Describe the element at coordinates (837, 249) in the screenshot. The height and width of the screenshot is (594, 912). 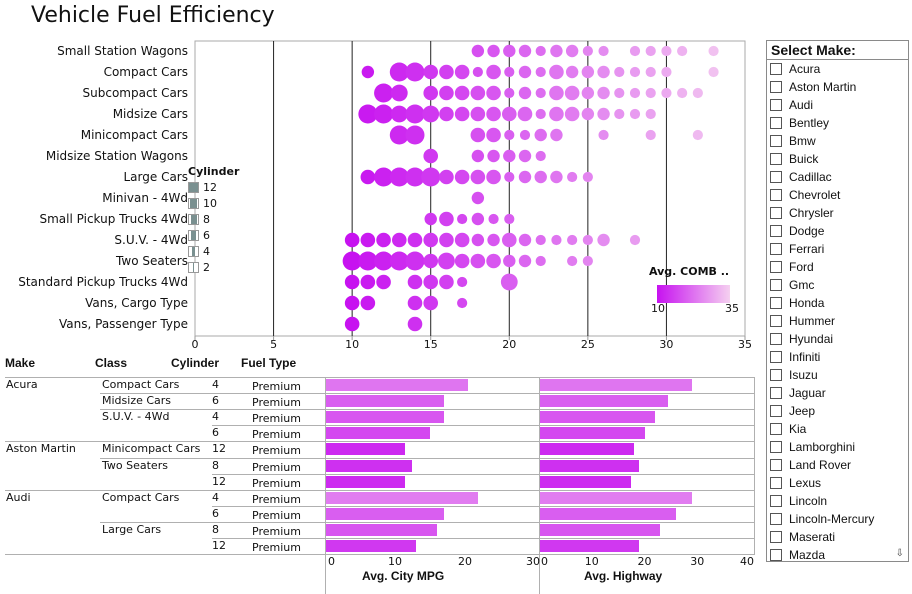
I see `make-option: Ferrari` at that location.